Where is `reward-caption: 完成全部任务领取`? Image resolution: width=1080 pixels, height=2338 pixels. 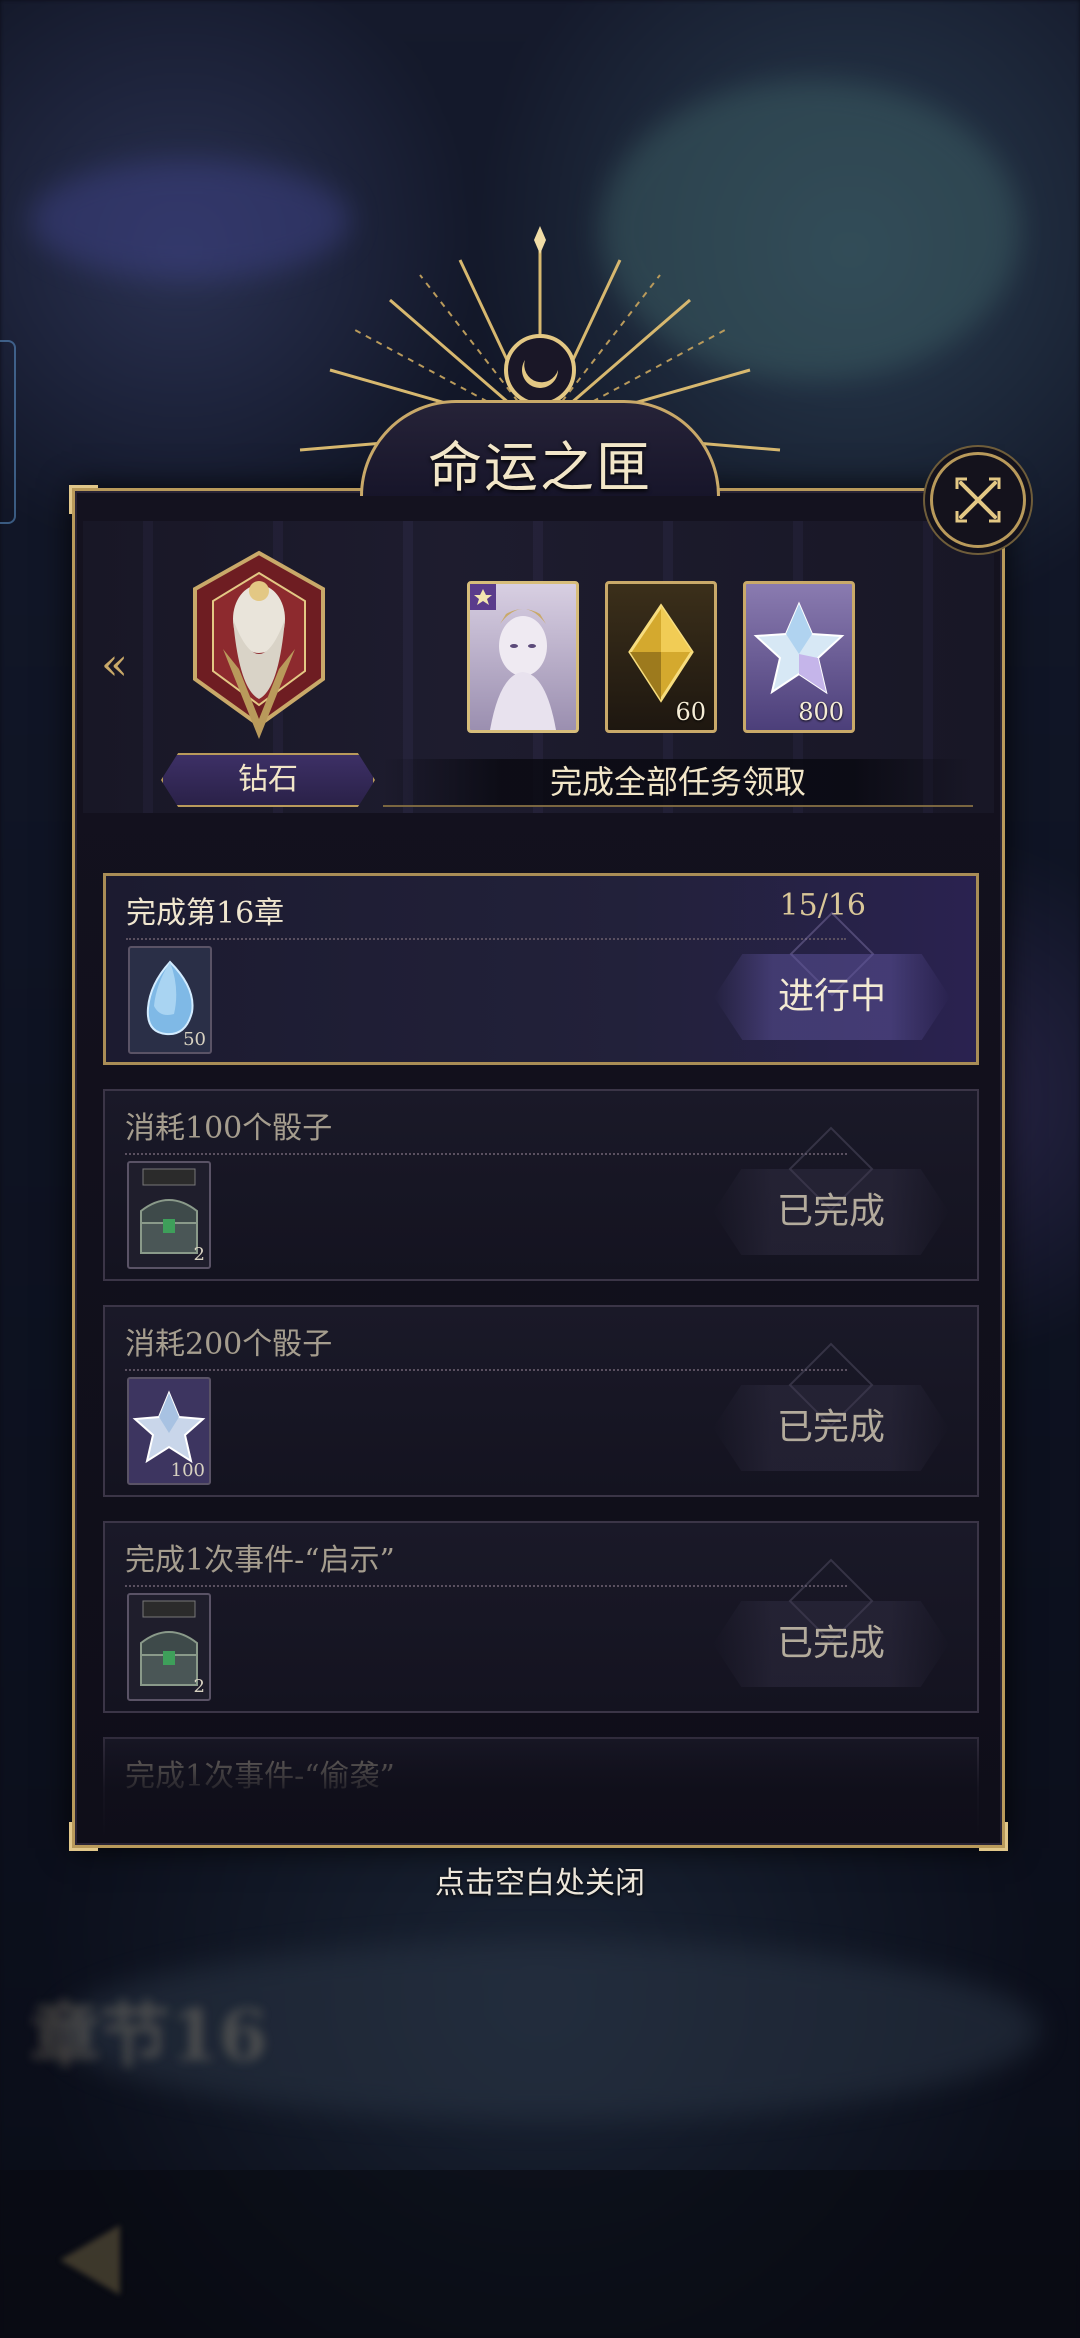 reward-caption: 完成全部任务领取 is located at coordinates (678, 783).